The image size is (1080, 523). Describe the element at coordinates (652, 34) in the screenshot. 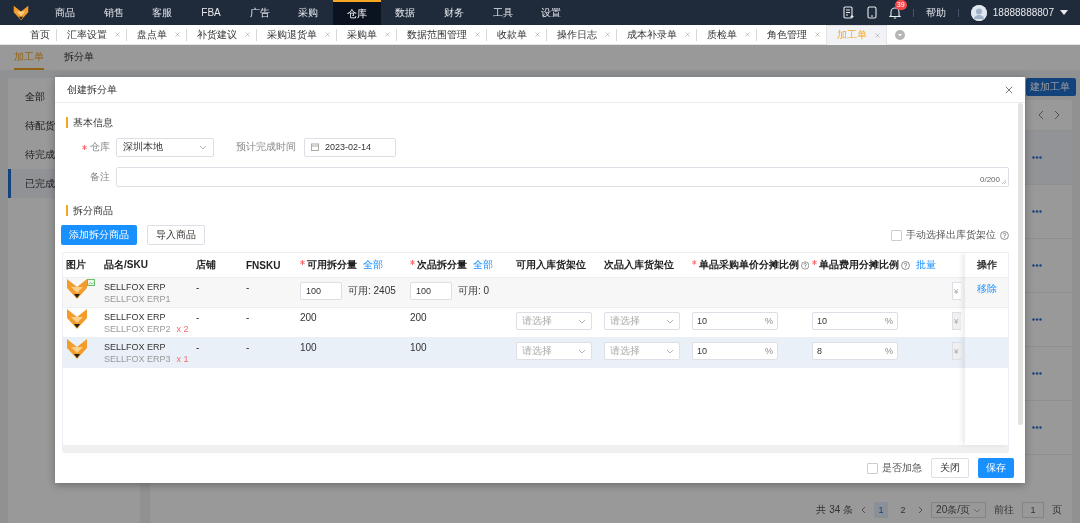

I see `page-tab: 成本补录单` at that location.